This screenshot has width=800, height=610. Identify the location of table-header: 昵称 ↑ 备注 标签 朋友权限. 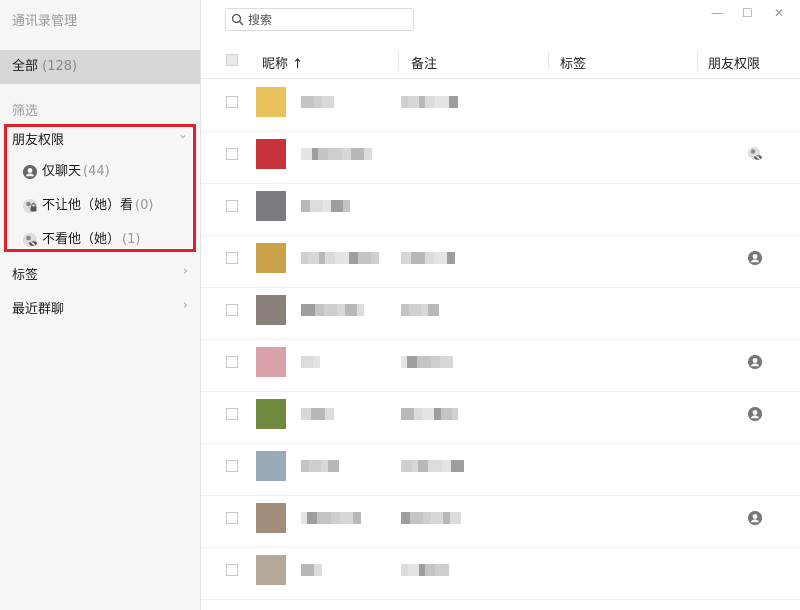
(500, 61).